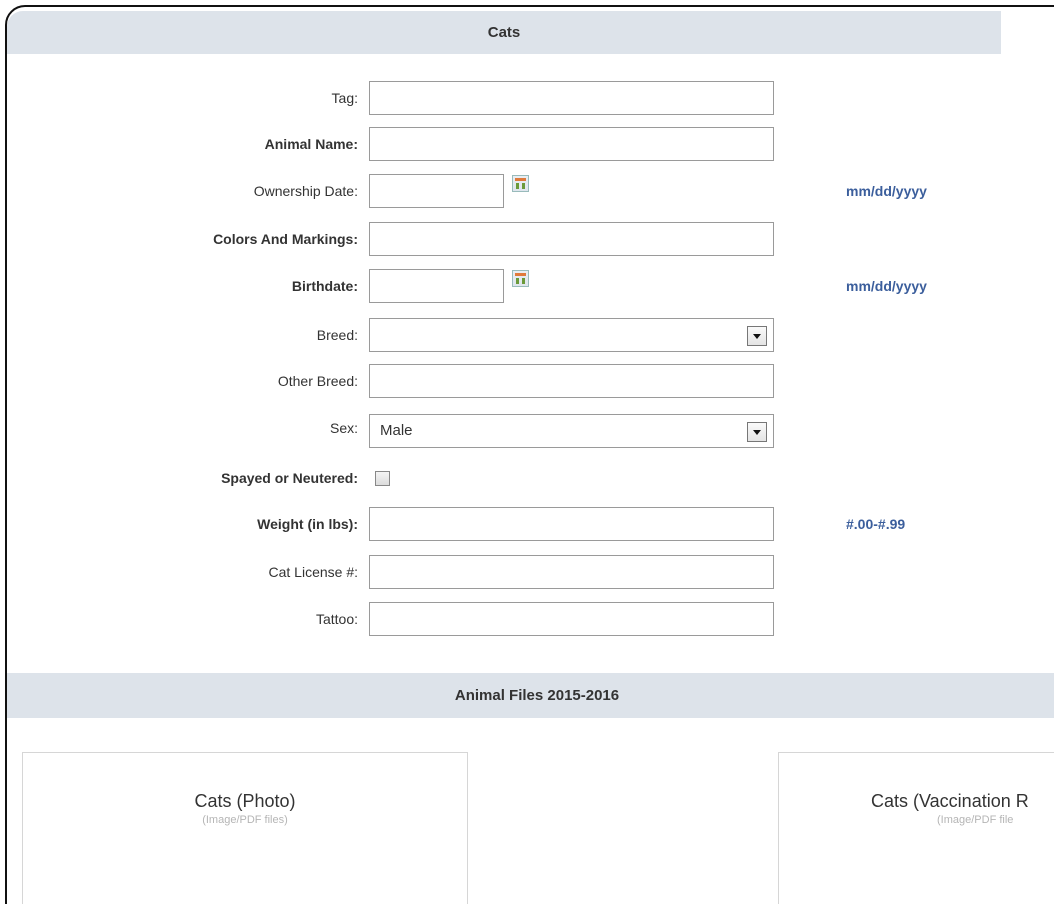  What do you see at coordinates (571, 335) in the screenshot?
I see `breed-select` at bounding box center [571, 335].